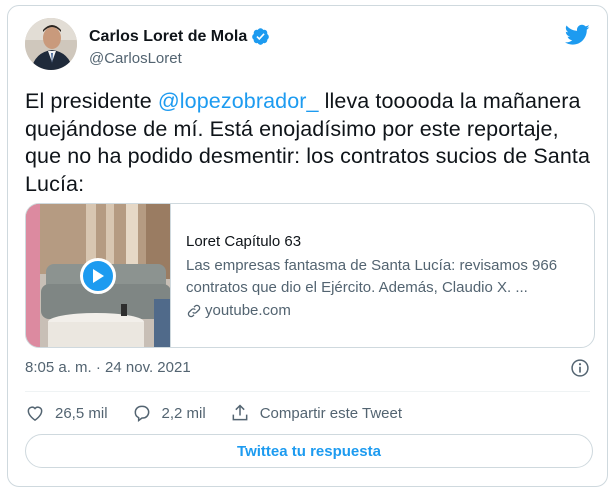 This screenshot has width=614, height=492. Describe the element at coordinates (580, 368) in the screenshot. I see `info-icon` at that location.